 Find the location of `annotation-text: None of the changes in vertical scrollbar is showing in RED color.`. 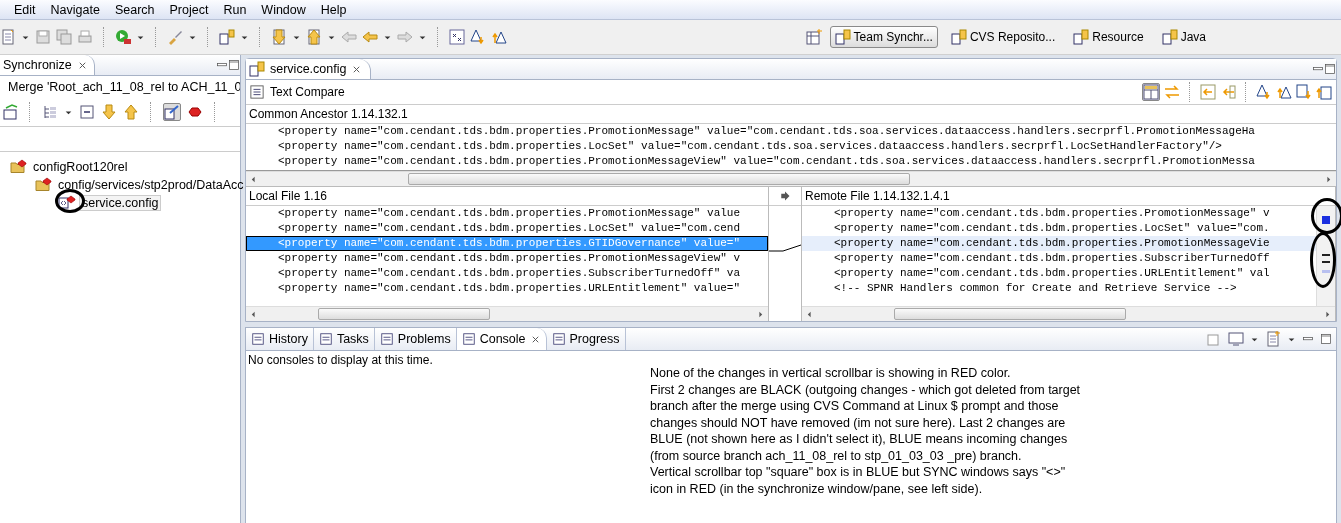

annotation-text: None of the changes in vertical scrollbar is showing in RED color. is located at coordinates (831, 373).